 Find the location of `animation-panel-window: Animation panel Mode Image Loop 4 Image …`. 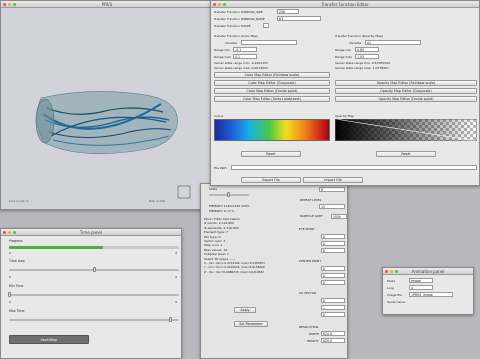

animation-panel-window: Animation panel Mode Image Loop 4 Image … is located at coordinates (428, 291).